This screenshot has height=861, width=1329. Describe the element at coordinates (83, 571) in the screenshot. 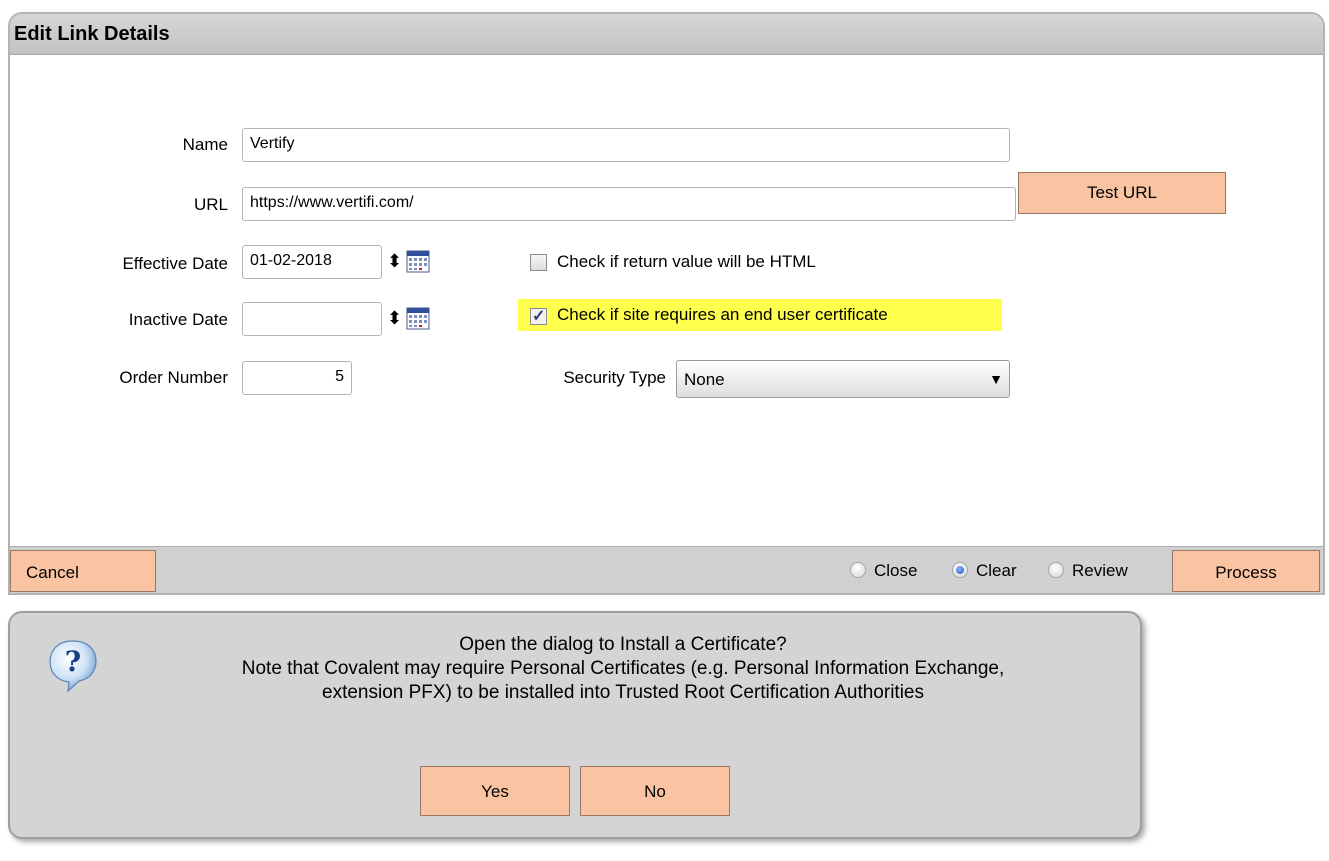

I see `cancel-button: Cancel` at that location.